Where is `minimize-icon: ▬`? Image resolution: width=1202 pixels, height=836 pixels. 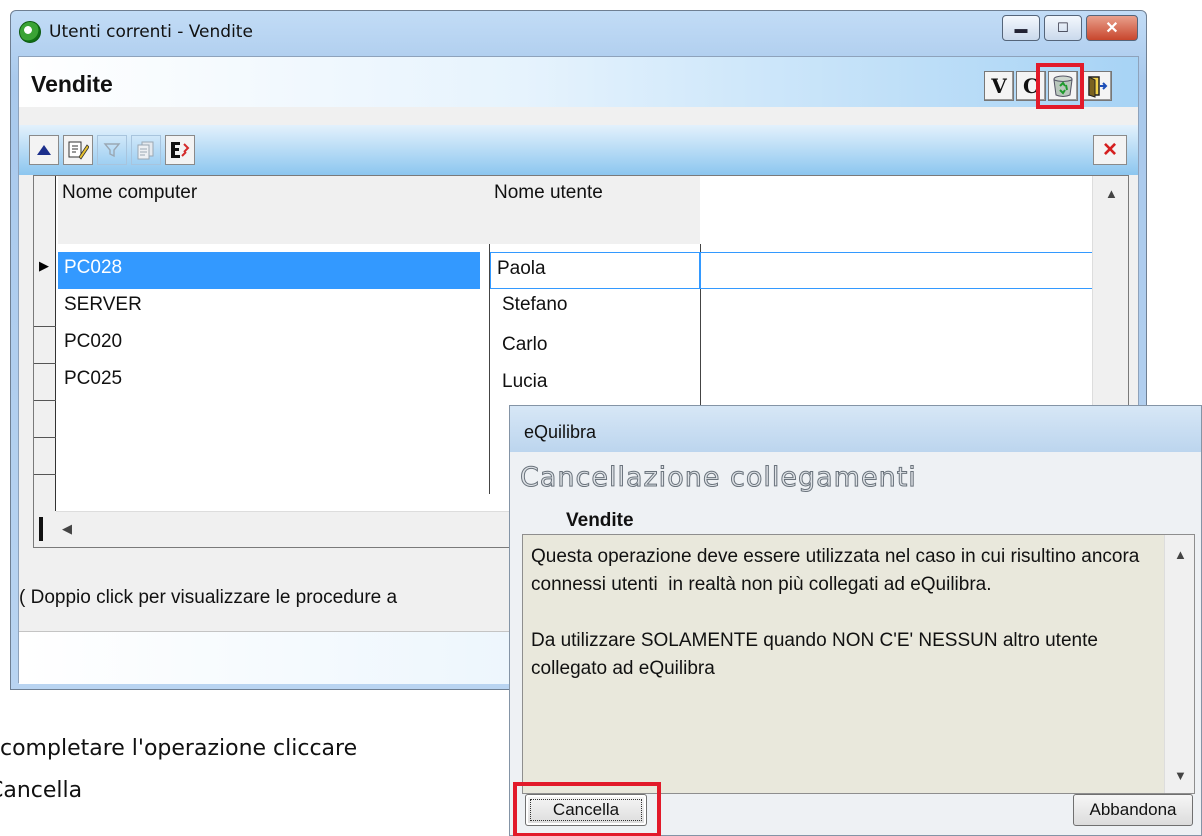 minimize-icon: ▬ is located at coordinates (1021, 28).